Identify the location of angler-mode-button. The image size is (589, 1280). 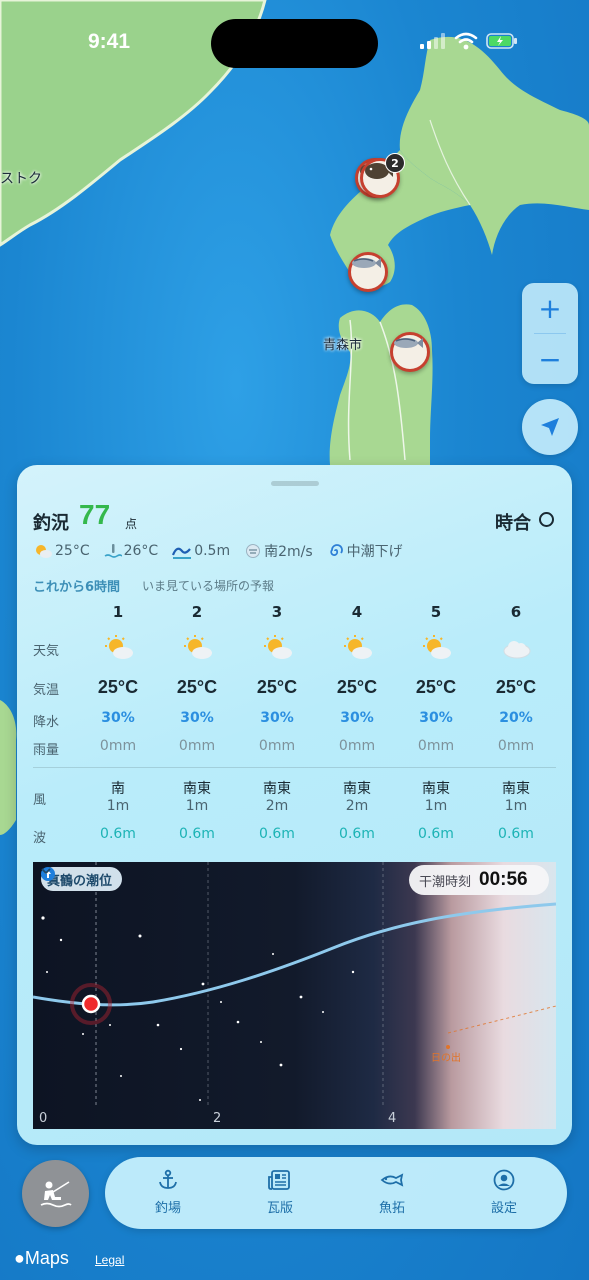
(55, 1193).